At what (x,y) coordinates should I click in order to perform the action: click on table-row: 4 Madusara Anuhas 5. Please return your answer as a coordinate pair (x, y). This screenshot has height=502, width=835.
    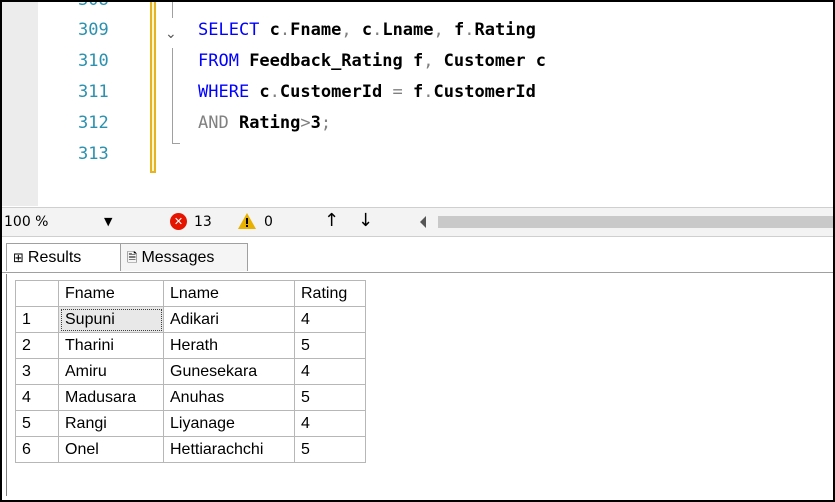
    Looking at the image, I should click on (190, 397).